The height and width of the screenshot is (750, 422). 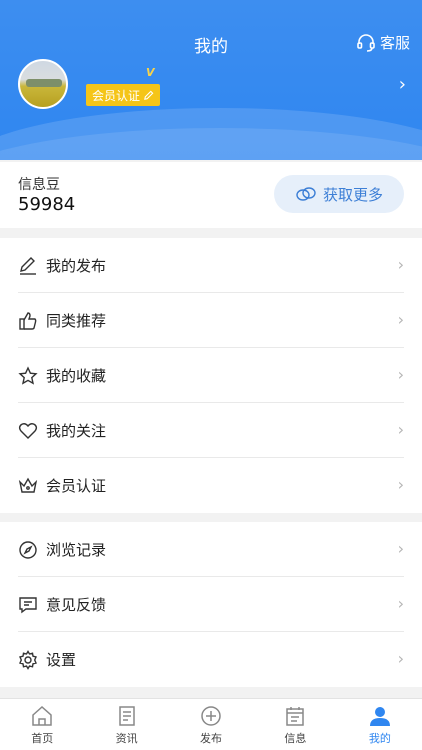 I want to click on crown-icon, so click(x=28, y=486).